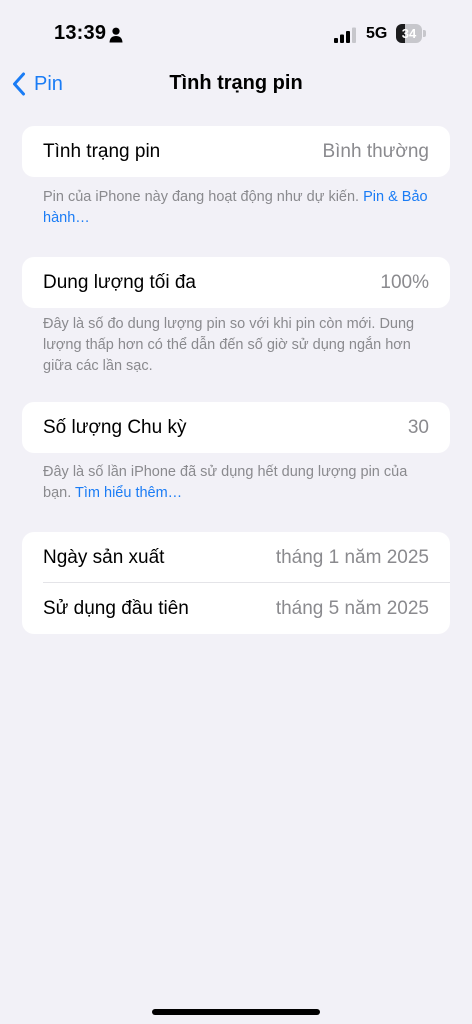 This screenshot has width=472, height=1024. Describe the element at coordinates (236, 1012) in the screenshot. I see `home-indicator` at that location.